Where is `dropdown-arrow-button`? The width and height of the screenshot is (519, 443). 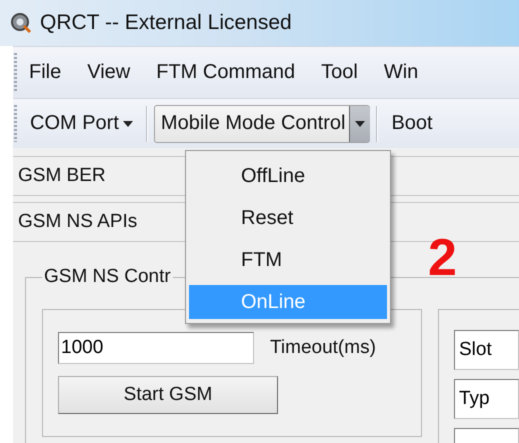
dropdown-arrow-button is located at coordinates (359, 124).